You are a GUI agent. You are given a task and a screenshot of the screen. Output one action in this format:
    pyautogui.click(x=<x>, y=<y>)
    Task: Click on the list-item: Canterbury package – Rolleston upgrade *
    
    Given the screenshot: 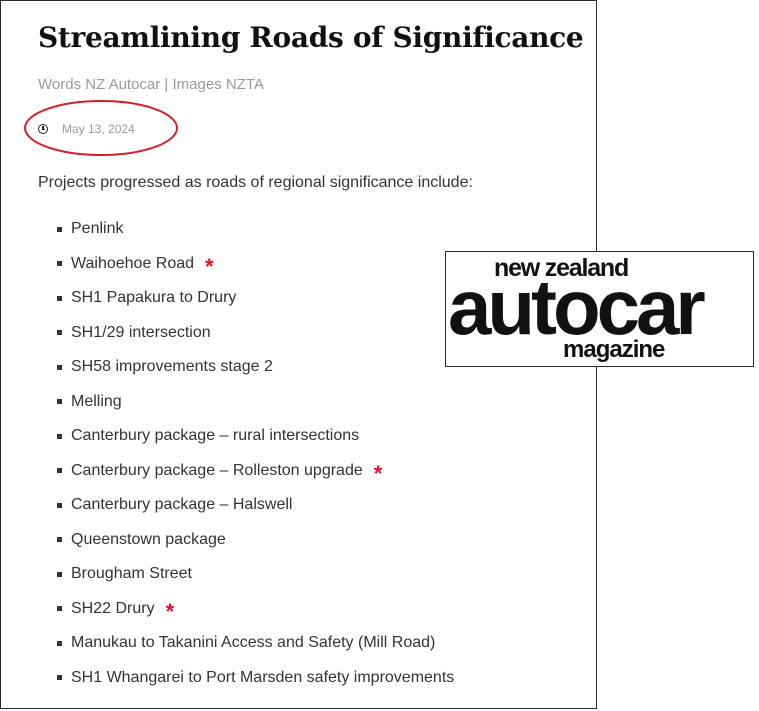 What is the action you would take?
    pyautogui.click(x=255, y=471)
    